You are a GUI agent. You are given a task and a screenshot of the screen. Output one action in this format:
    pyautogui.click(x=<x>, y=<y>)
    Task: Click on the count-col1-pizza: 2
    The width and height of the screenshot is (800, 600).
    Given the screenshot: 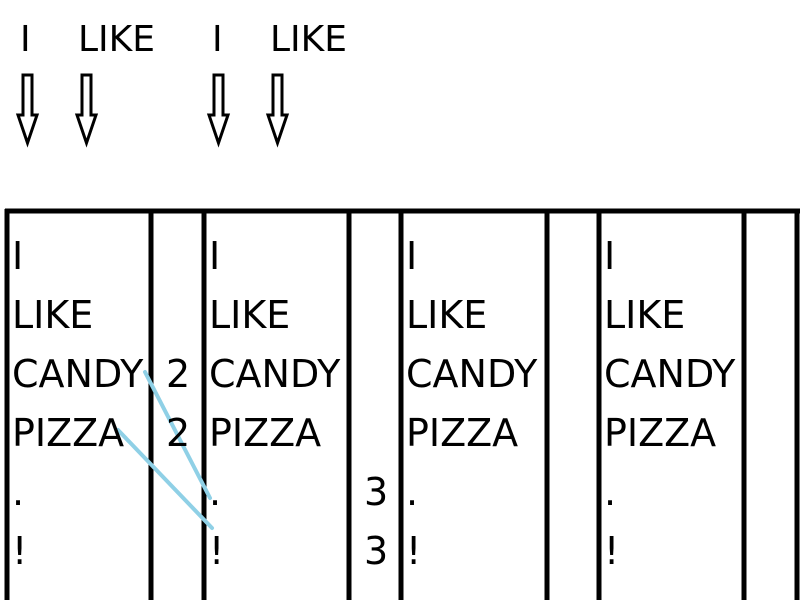 What is the action you would take?
    pyautogui.click(x=178, y=433)
    